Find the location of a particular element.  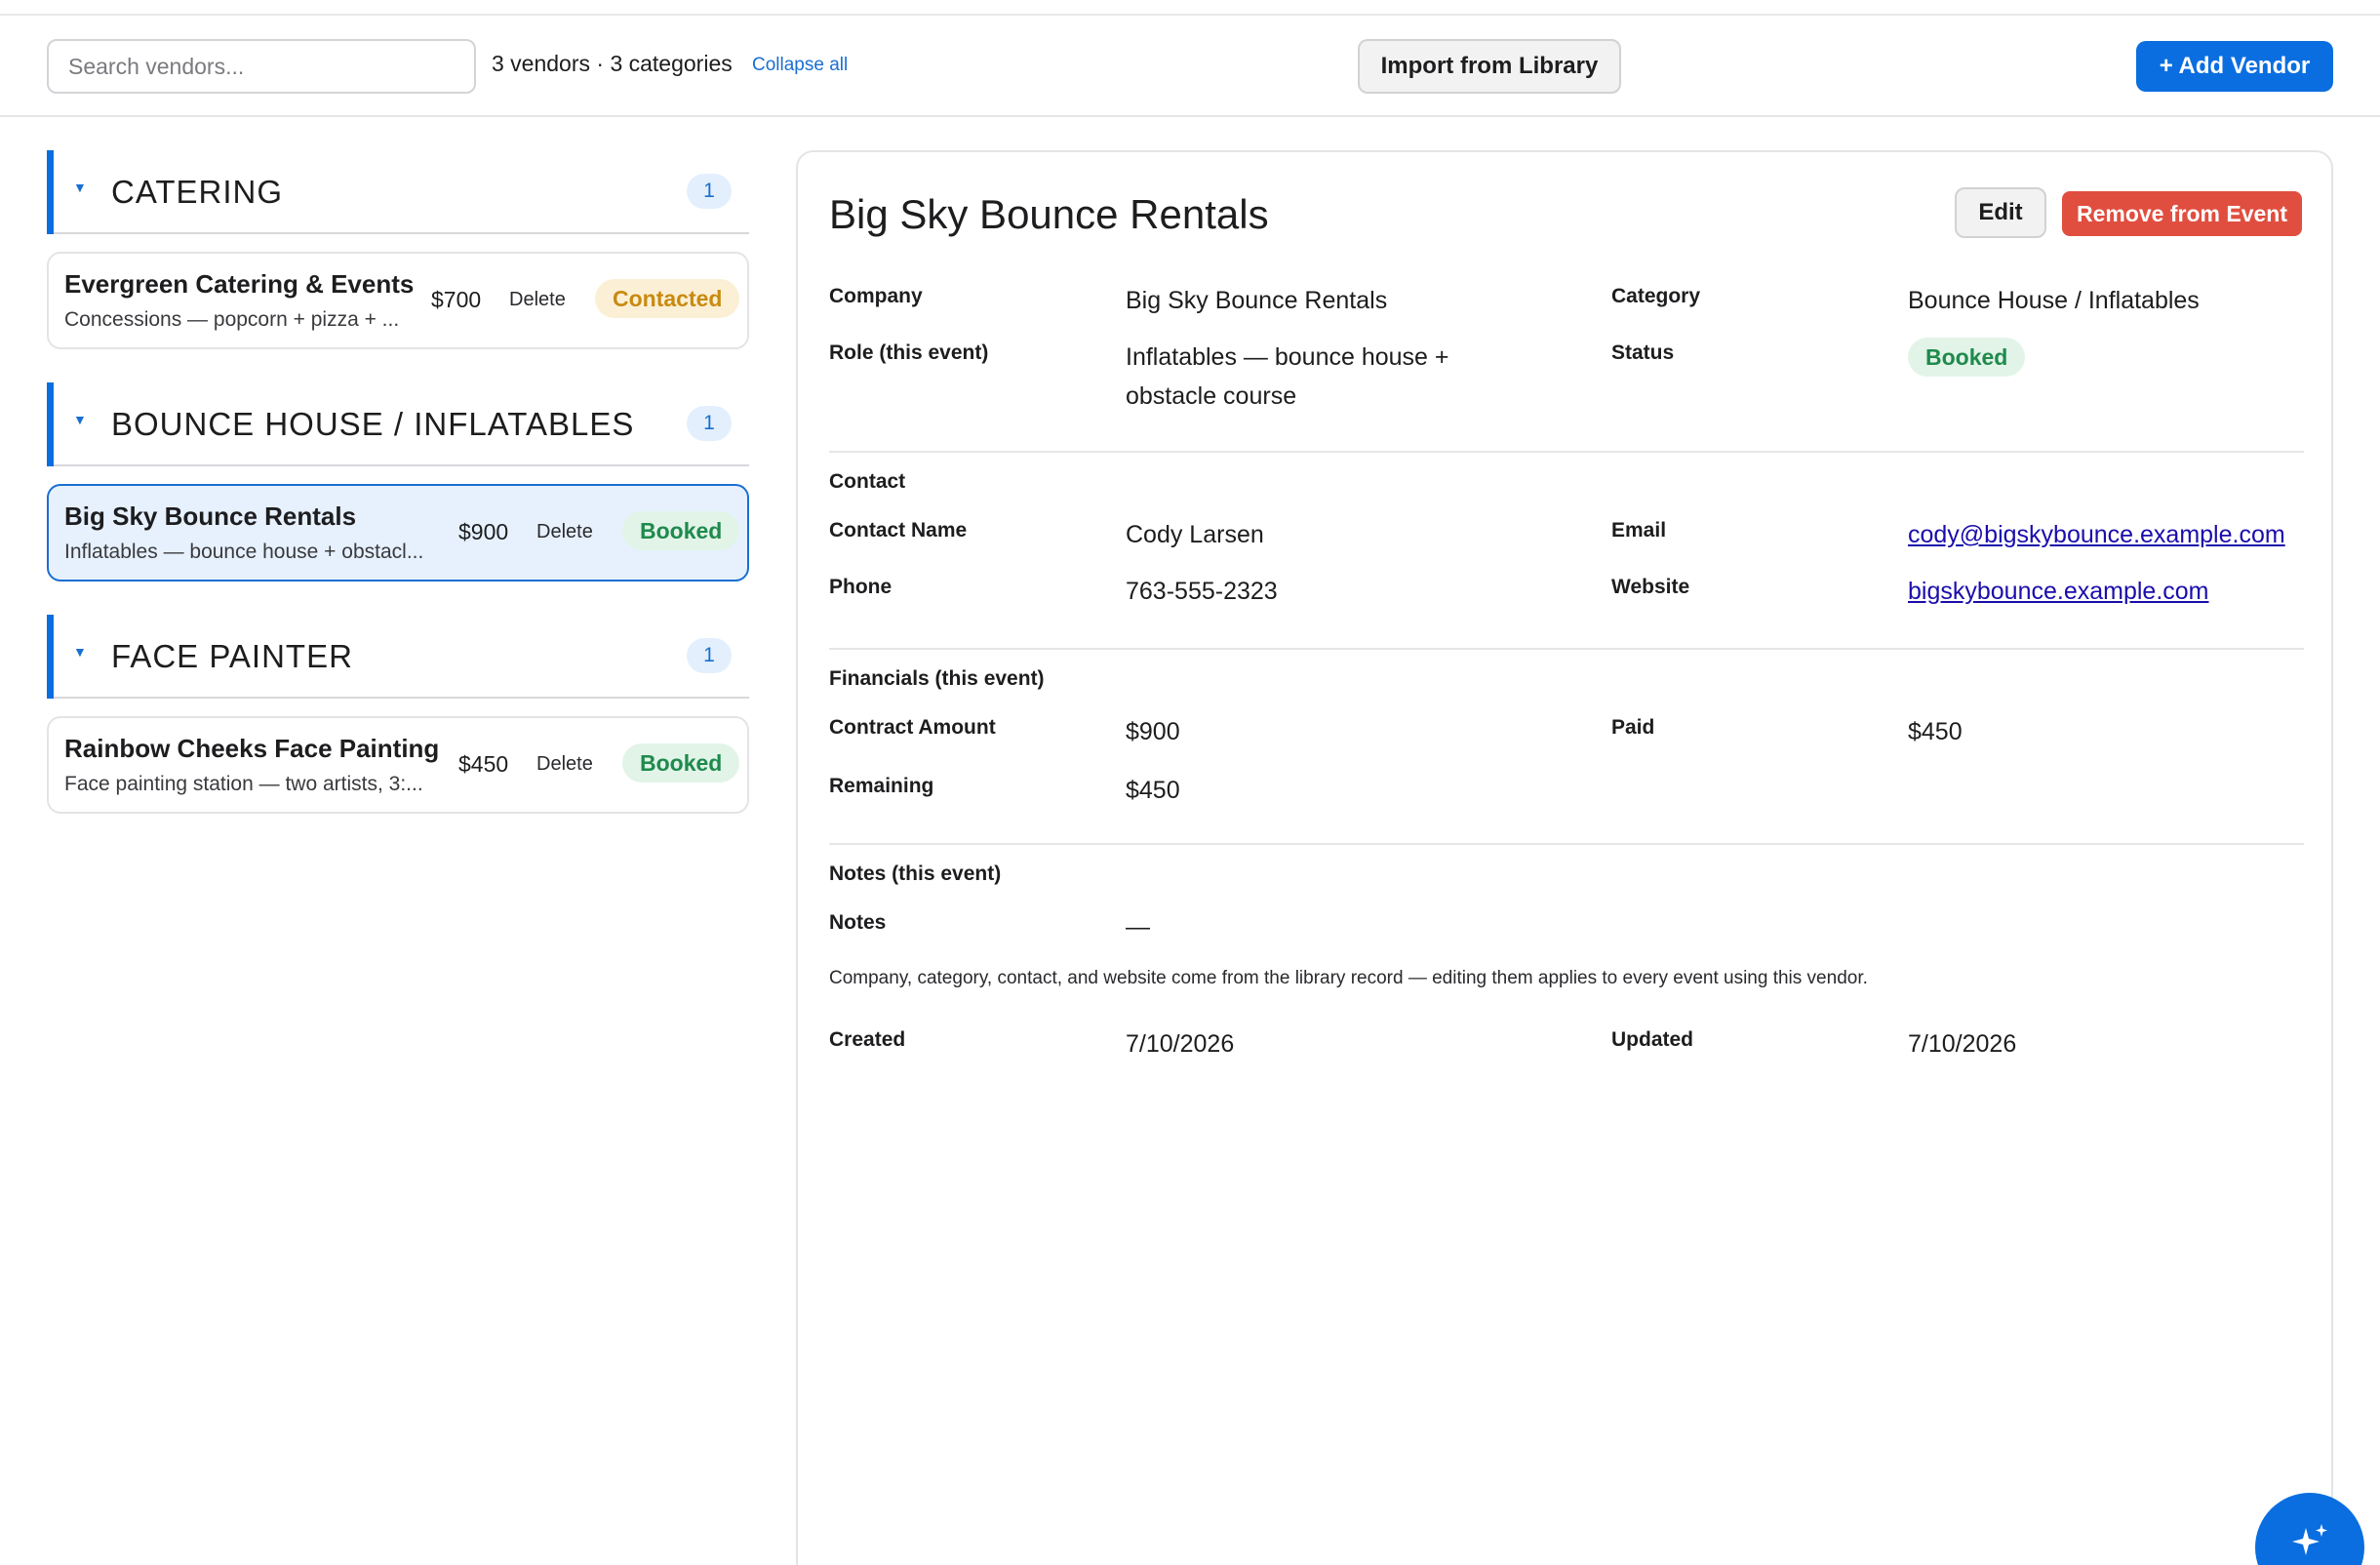

edit-button: Edit is located at coordinates (2000, 212).